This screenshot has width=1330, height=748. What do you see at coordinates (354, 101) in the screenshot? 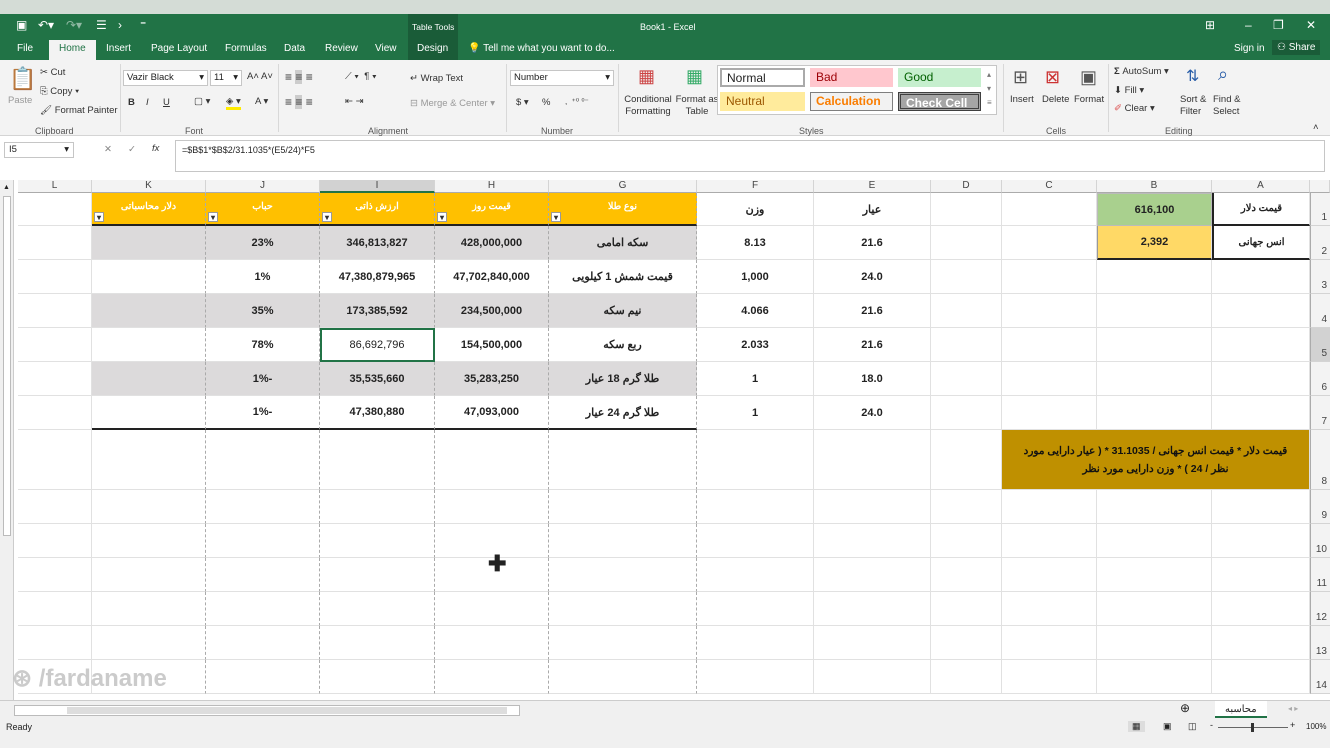
I see `indent-icons: ⇤ ⇥` at bounding box center [354, 101].